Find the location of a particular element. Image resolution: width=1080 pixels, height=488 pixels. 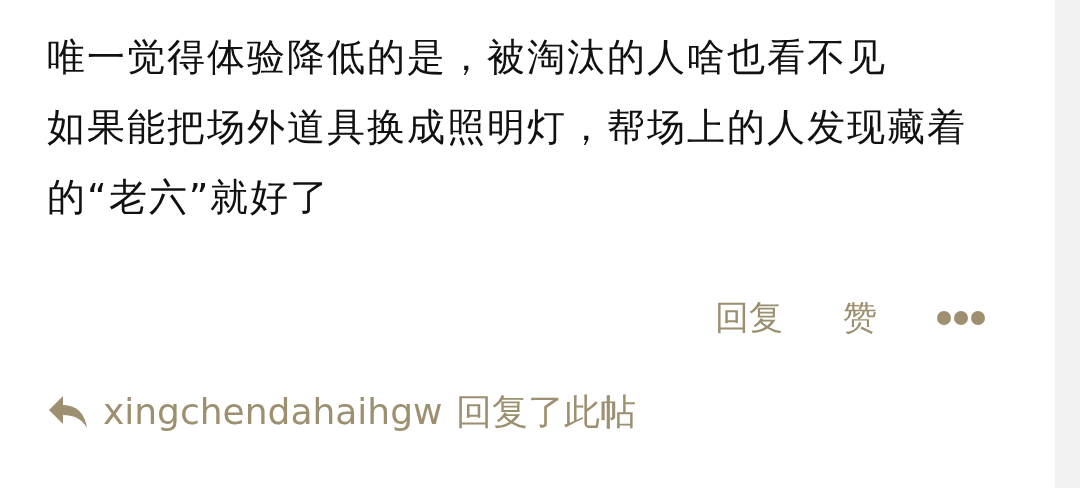

activity-user: xingchendahaihgw is located at coordinates (273, 412).